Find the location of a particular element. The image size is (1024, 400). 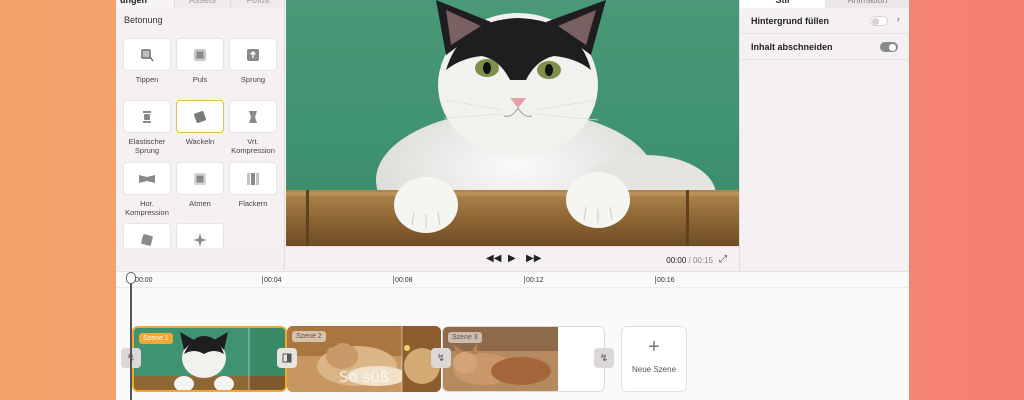

effect-label: Sprung is located at coordinates (253, 79).